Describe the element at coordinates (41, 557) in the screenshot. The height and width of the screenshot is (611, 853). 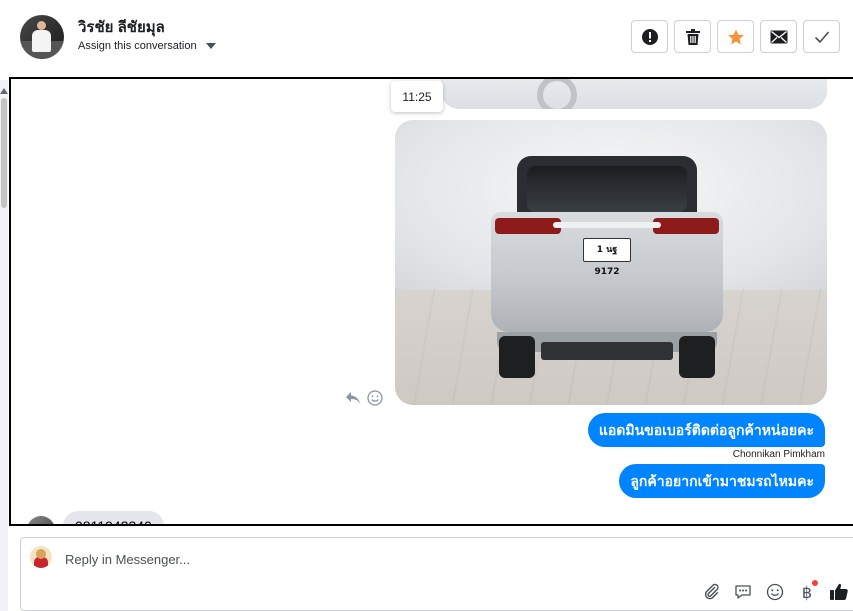
I see `page-avatar` at that location.